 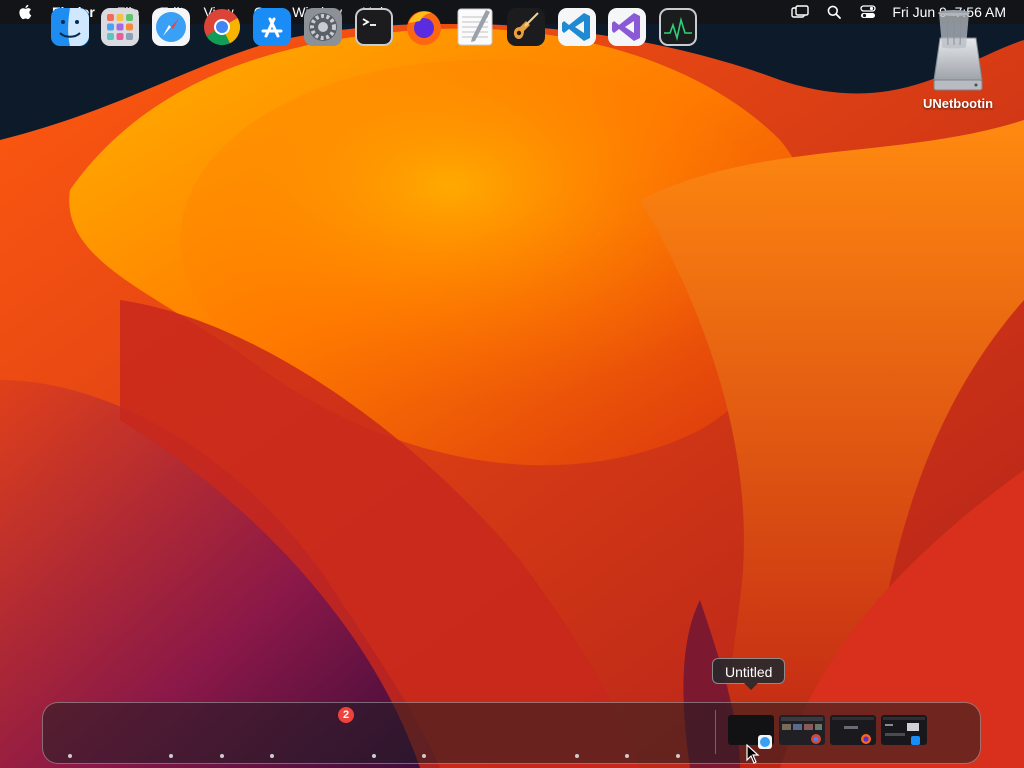 I want to click on dock-separator, so click(x=715, y=732).